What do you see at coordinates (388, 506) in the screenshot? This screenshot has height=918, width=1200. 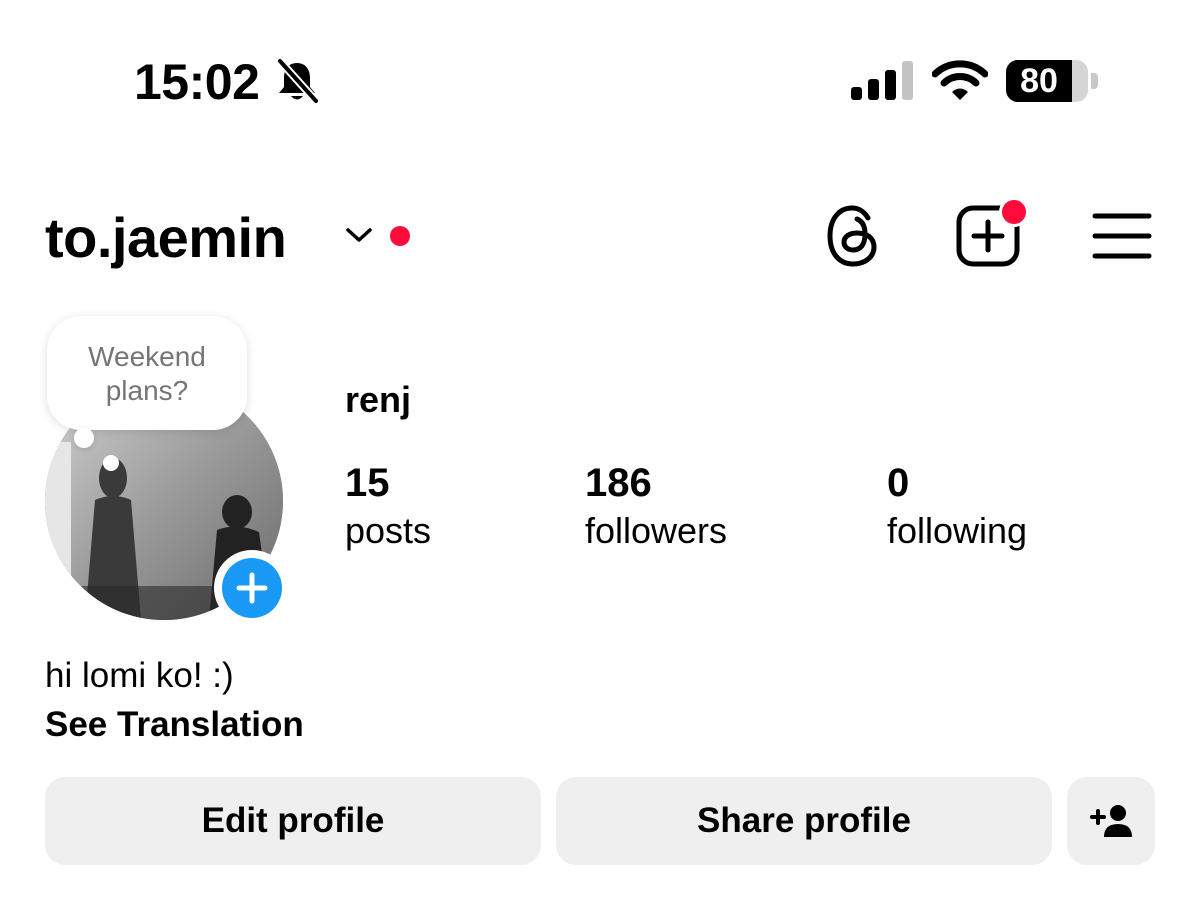 I see `stat-posts: 15 posts` at bounding box center [388, 506].